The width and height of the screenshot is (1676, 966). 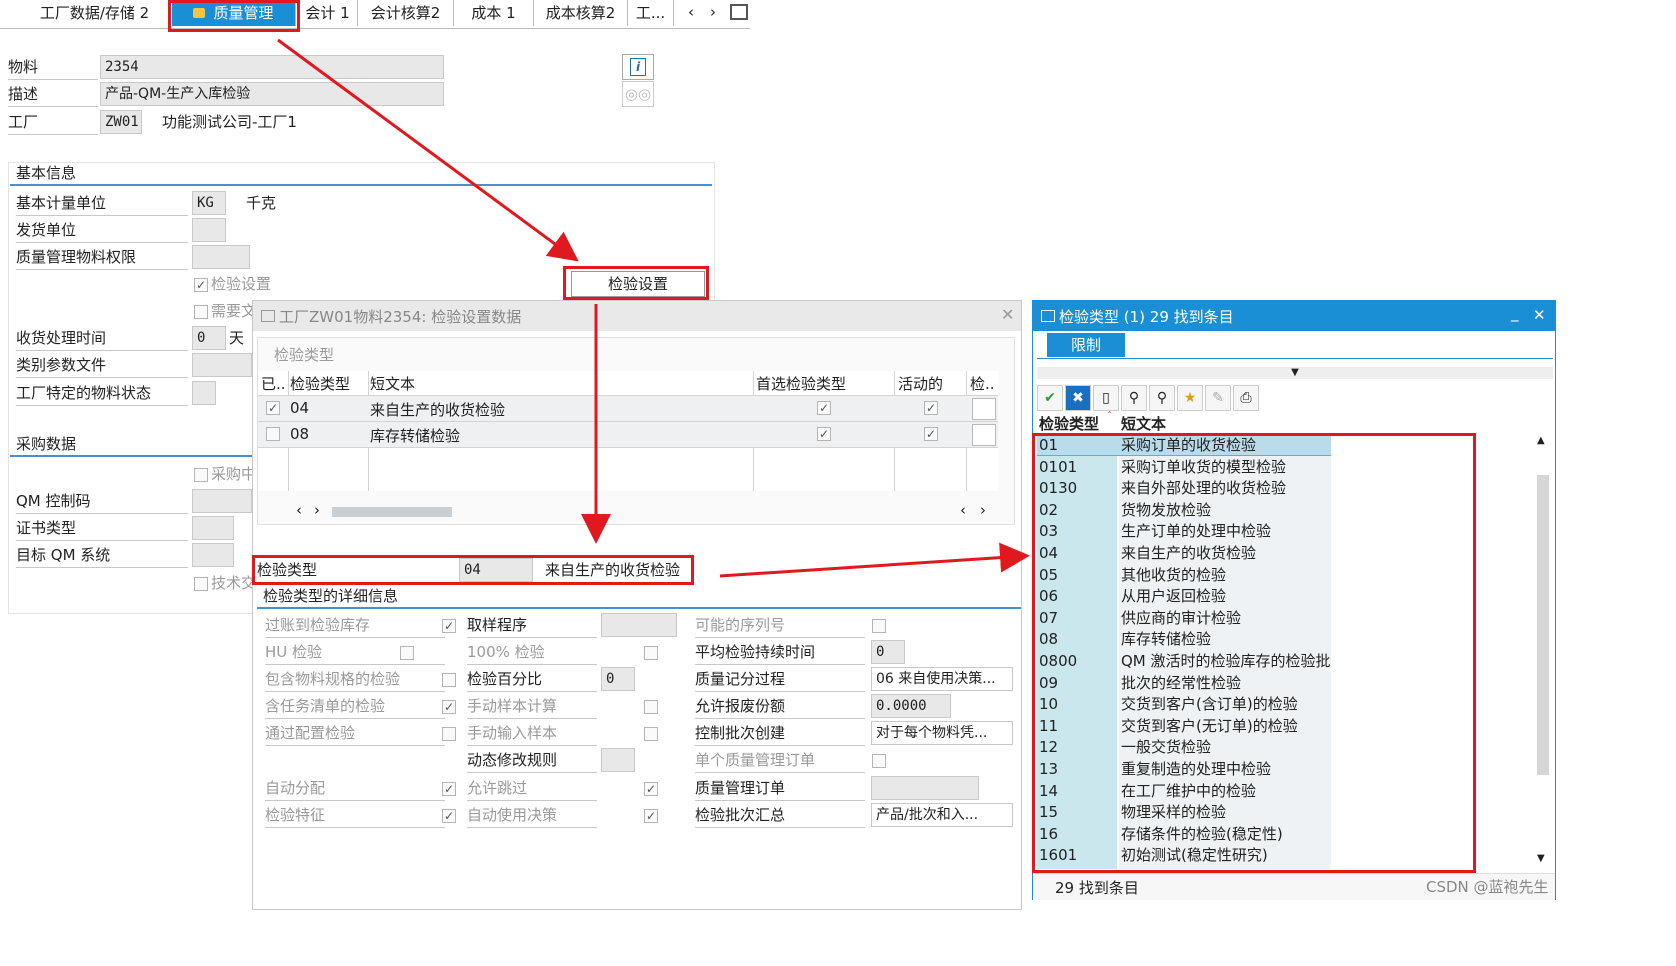 I want to click on arrow-tab-to-button, so click(x=428, y=150).